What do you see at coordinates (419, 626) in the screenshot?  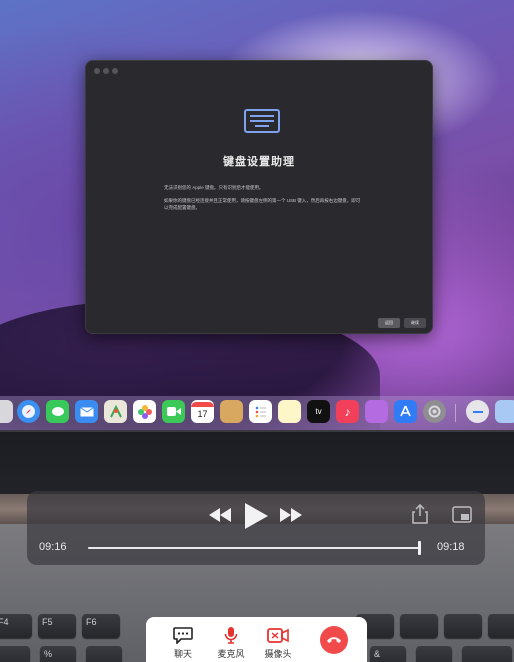 I see `key-f8` at bounding box center [419, 626].